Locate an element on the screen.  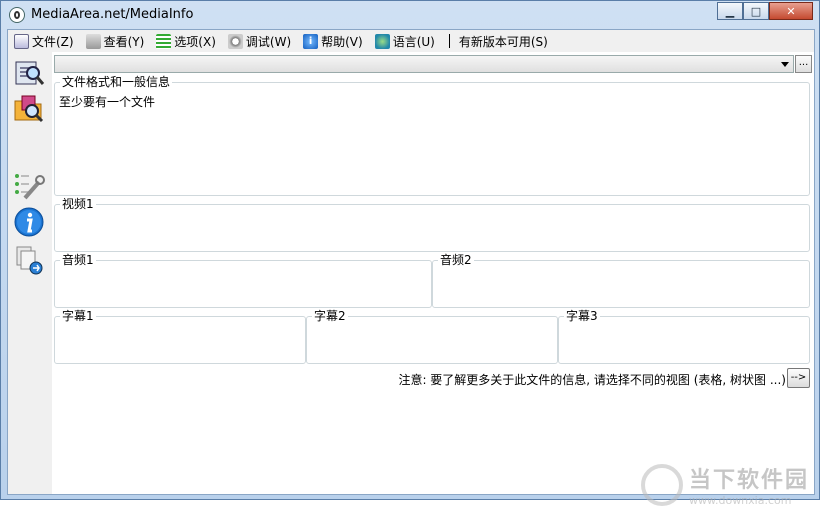
watermark: 当下软件园 www.downxia.com is located at coordinates (725, 484).